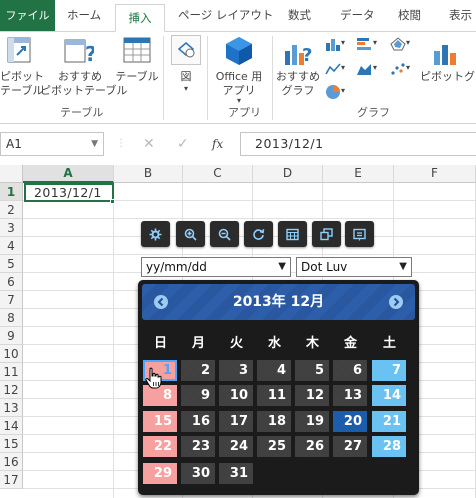  I want to click on tab-home: ホーム, so click(84, 15).